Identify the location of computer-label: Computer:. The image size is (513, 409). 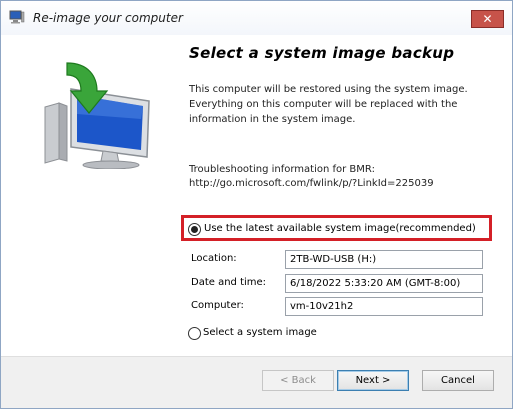
(217, 305).